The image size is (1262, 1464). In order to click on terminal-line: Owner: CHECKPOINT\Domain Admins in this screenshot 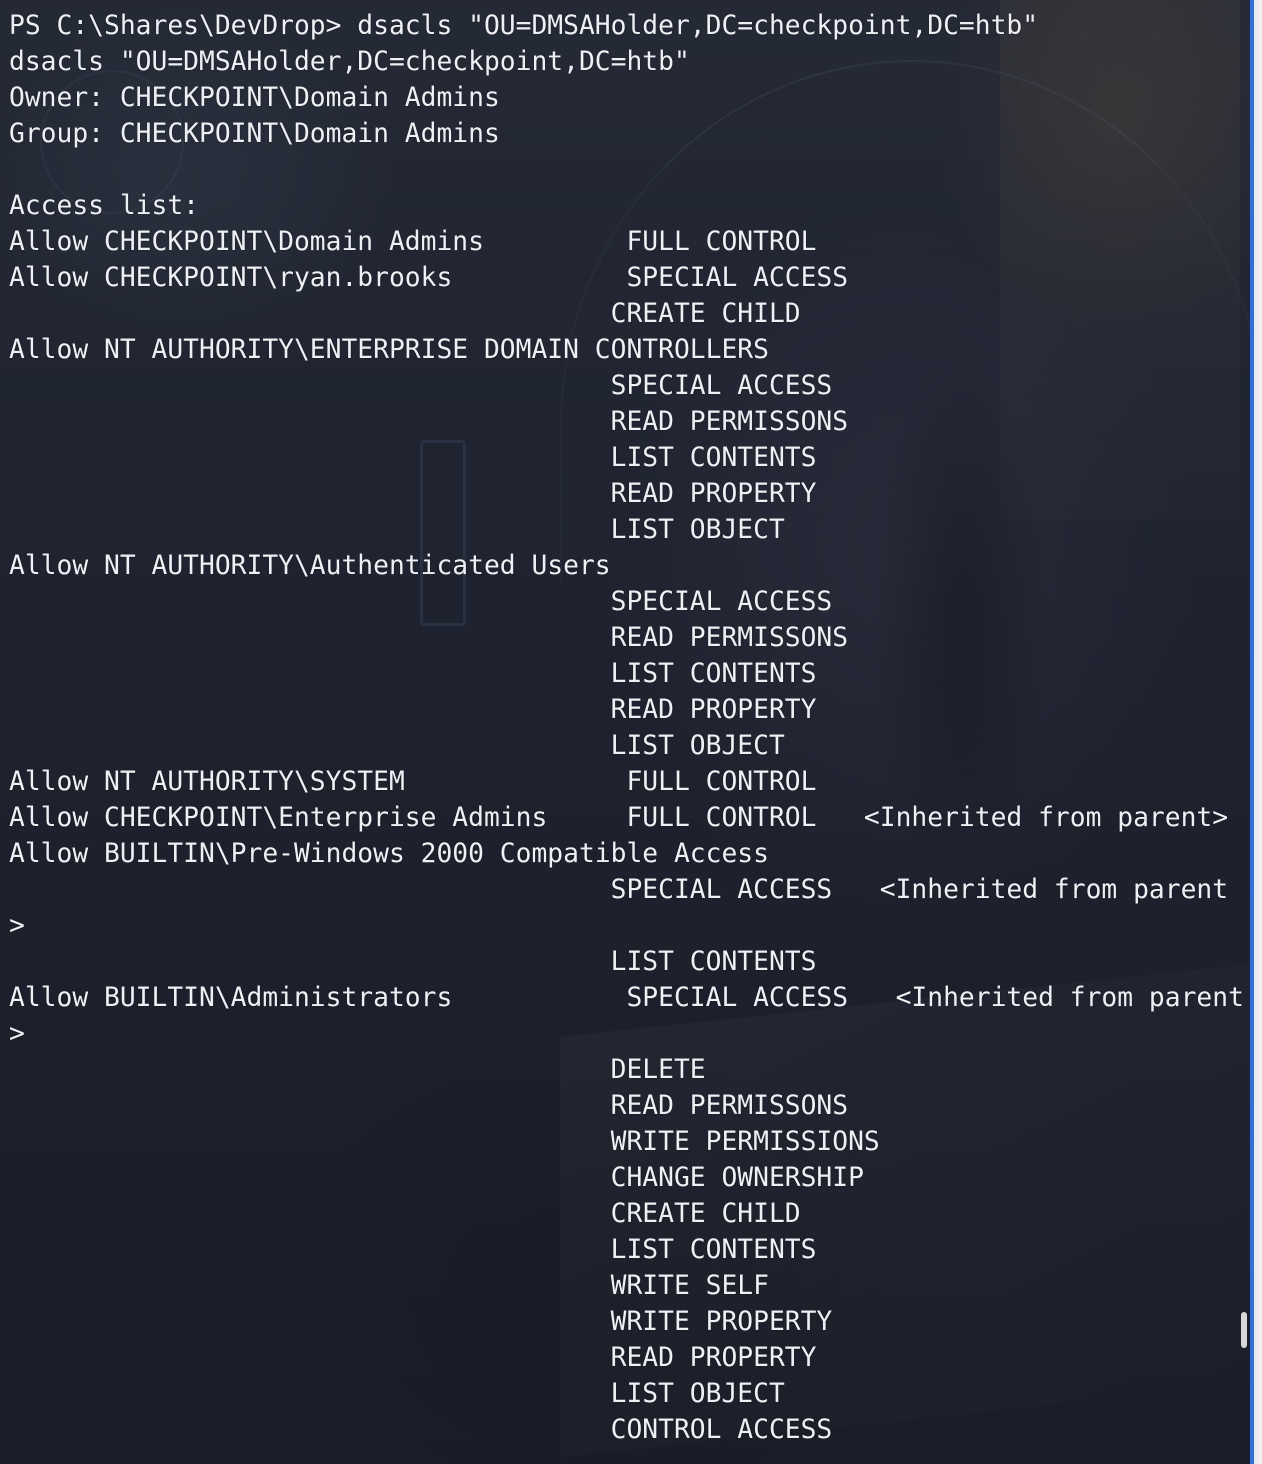, I will do `click(254, 98)`.